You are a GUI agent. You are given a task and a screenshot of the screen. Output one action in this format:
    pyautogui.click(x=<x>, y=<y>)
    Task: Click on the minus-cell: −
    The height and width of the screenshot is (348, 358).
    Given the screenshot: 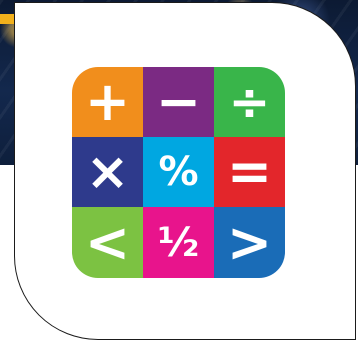 What is the action you would take?
    pyautogui.click(x=178, y=102)
    